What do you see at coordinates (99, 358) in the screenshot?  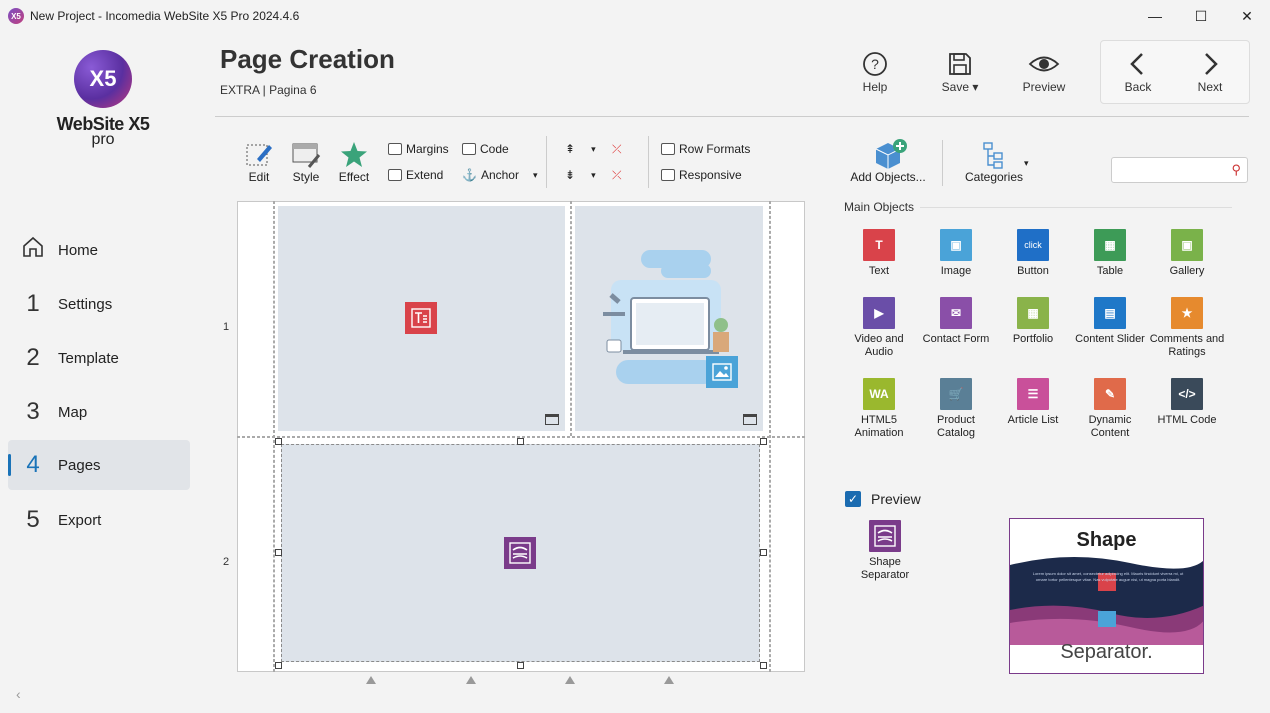 I see `sidebar-item-template: 2 Template` at bounding box center [99, 358].